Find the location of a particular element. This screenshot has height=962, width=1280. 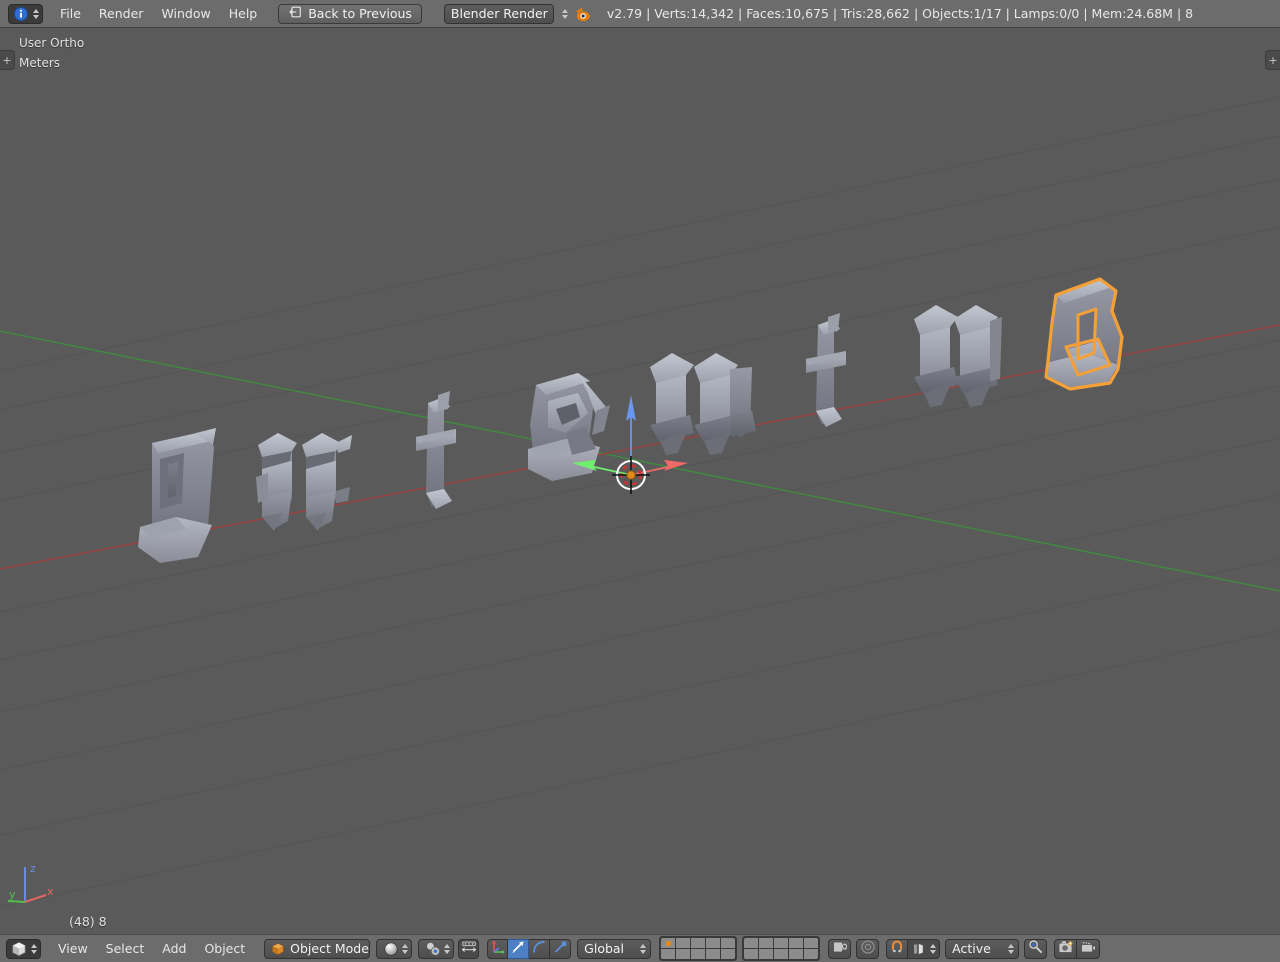

proportional-edit-button is located at coordinates (868, 948).